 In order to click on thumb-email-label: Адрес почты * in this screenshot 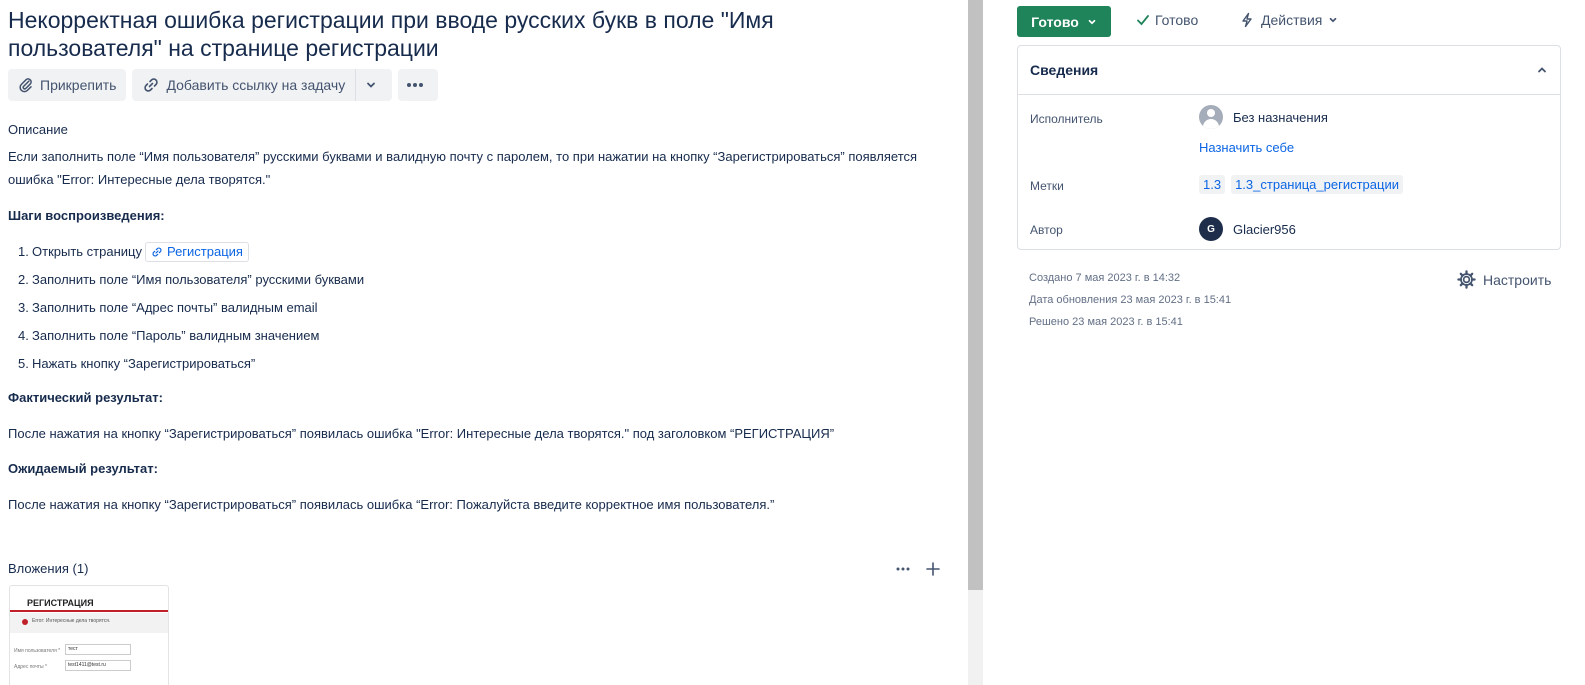, I will do `click(30, 667)`.